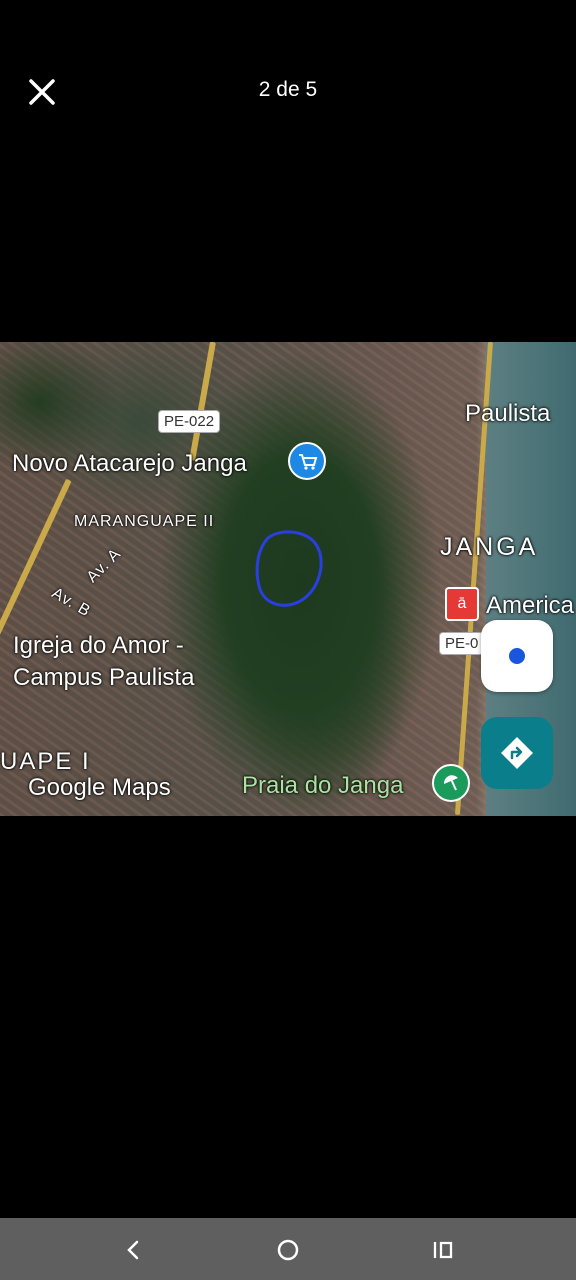 Image resolution: width=576 pixels, height=1280 pixels. I want to click on nav-back-button, so click(133, 1250).